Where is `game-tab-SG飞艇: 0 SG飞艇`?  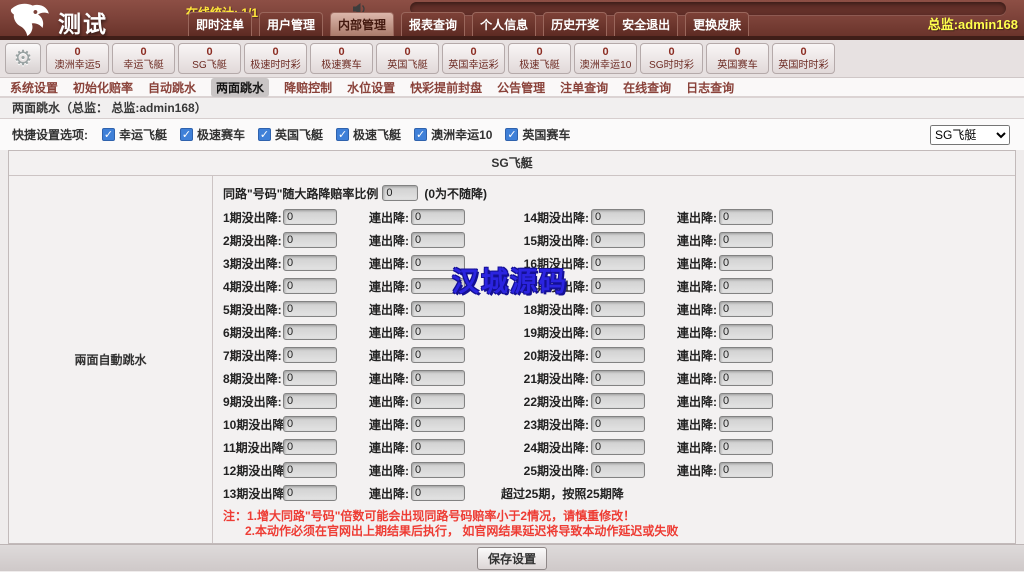
game-tab-SG飞艇: 0 SG飞艇 is located at coordinates (209, 58).